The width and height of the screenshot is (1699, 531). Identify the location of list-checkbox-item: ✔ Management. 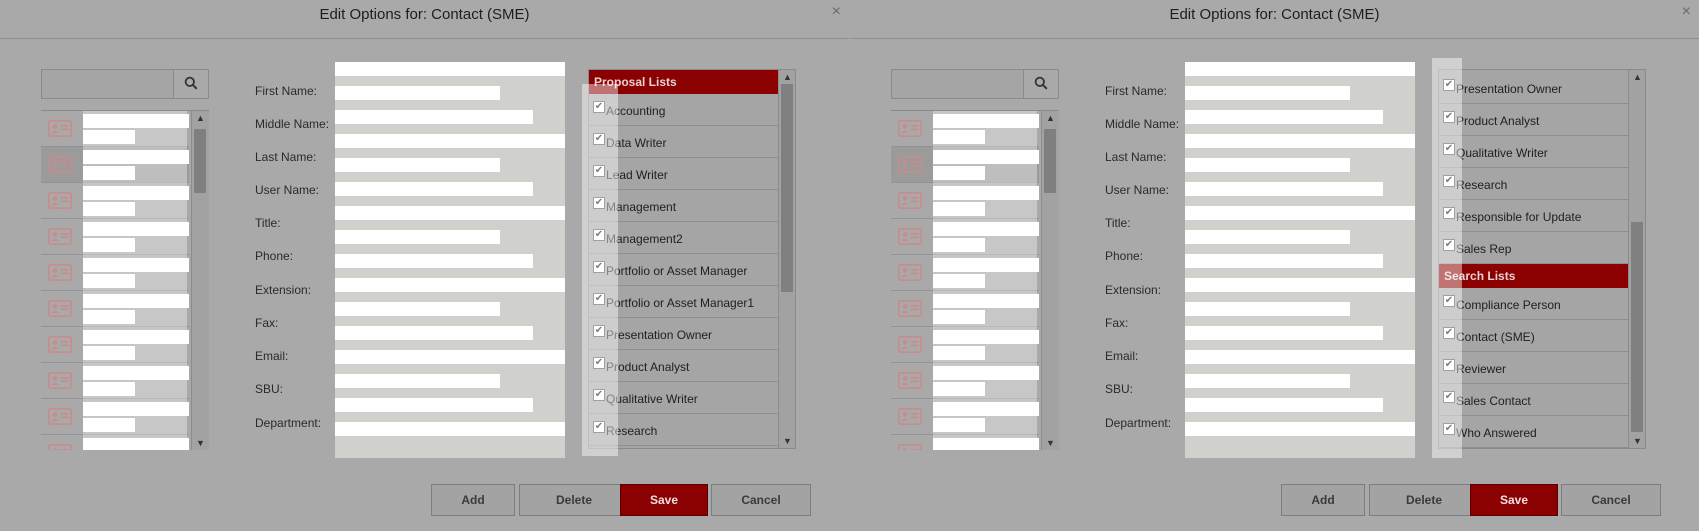
(683, 206).